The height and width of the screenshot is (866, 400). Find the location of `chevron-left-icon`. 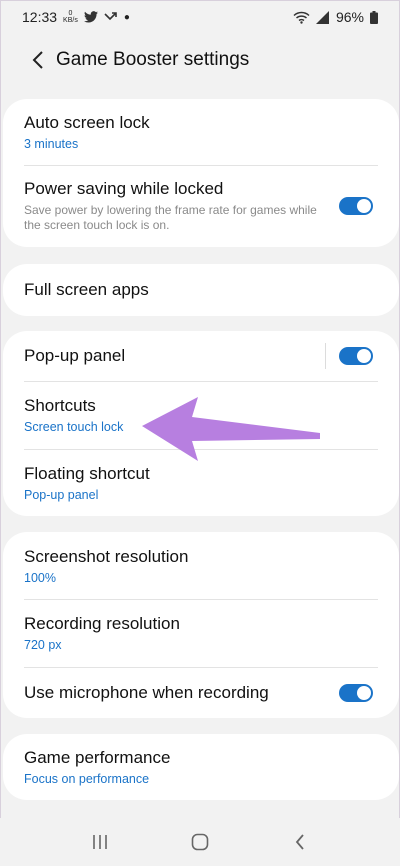

chevron-left-icon is located at coordinates (38, 60).